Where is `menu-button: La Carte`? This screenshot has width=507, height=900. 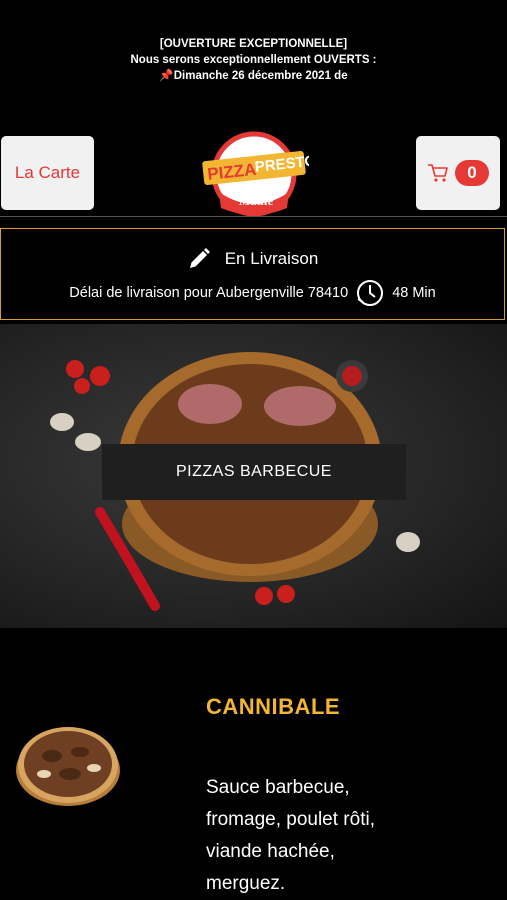
menu-button: La Carte is located at coordinates (47, 173).